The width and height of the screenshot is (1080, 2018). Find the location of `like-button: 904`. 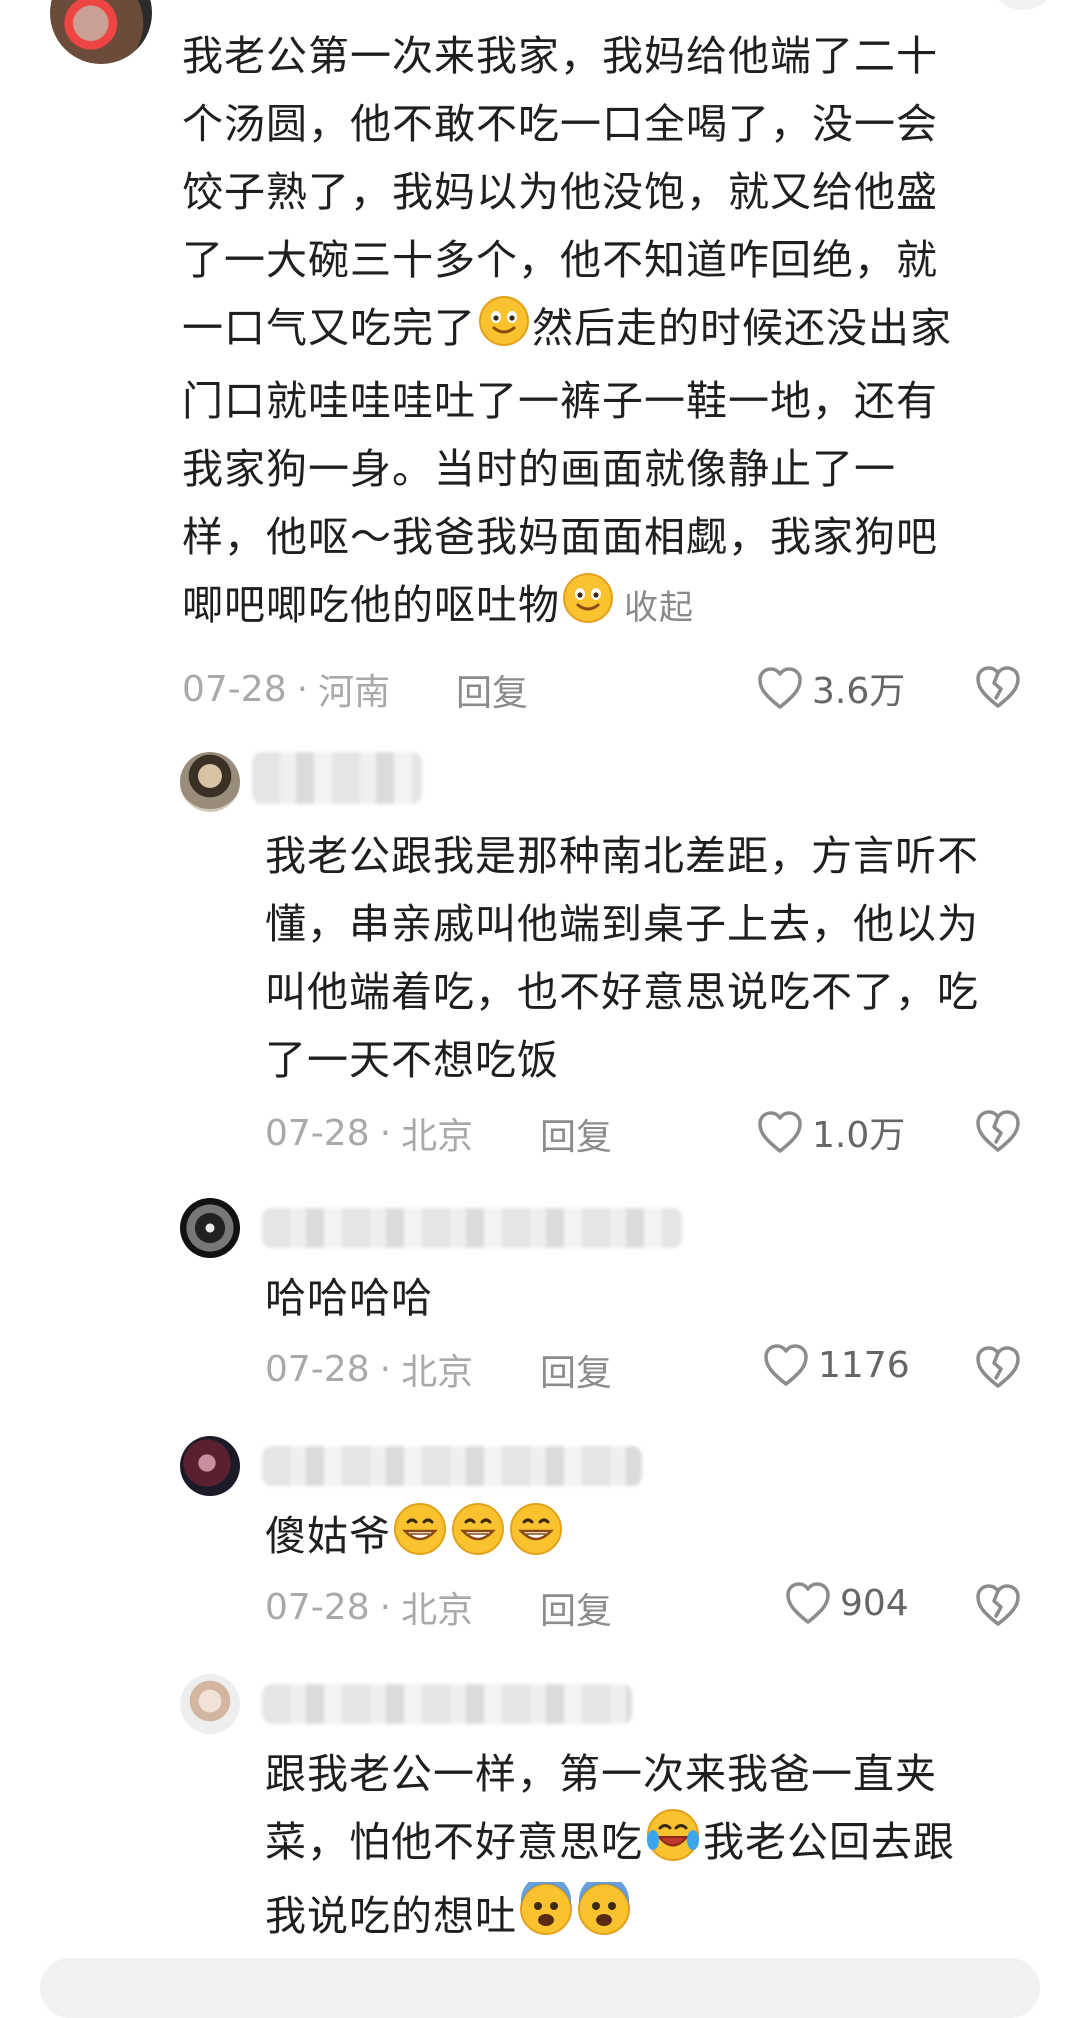

like-button: 904 is located at coordinates (846, 1603).